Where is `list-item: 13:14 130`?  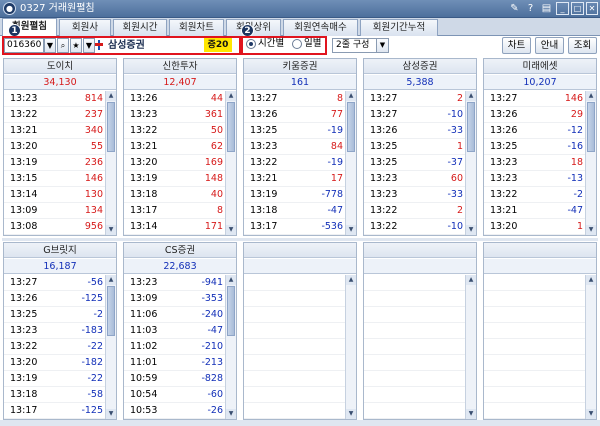 list-item: 13:14 130 is located at coordinates (54, 195).